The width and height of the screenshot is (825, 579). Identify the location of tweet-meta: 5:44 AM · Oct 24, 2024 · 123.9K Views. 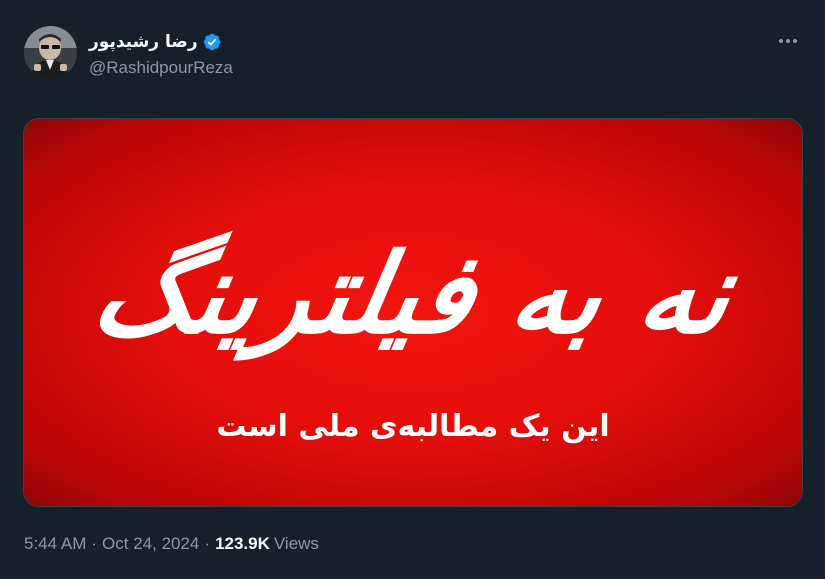
(171, 544).